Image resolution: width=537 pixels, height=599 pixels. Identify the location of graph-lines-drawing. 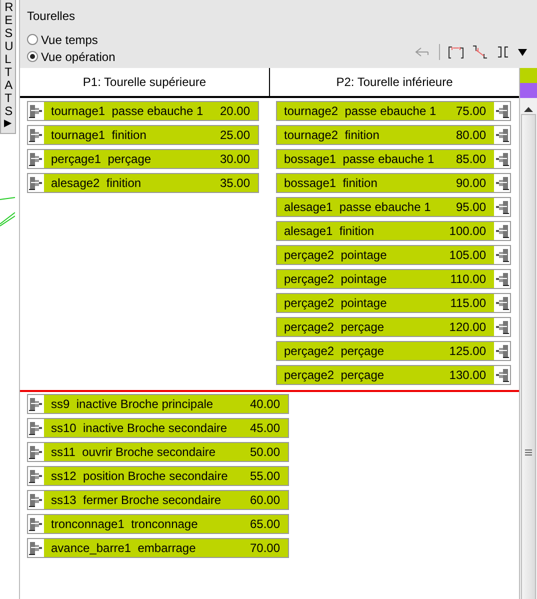
(7, 219).